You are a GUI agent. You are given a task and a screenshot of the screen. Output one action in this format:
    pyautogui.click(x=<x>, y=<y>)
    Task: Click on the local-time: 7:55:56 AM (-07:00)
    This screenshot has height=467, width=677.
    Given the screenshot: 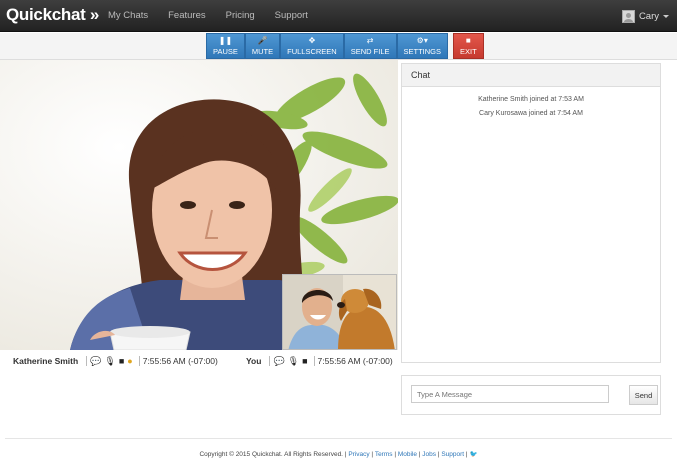 What is the action you would take?
    pyautogui.click(x=355, y=361)
    